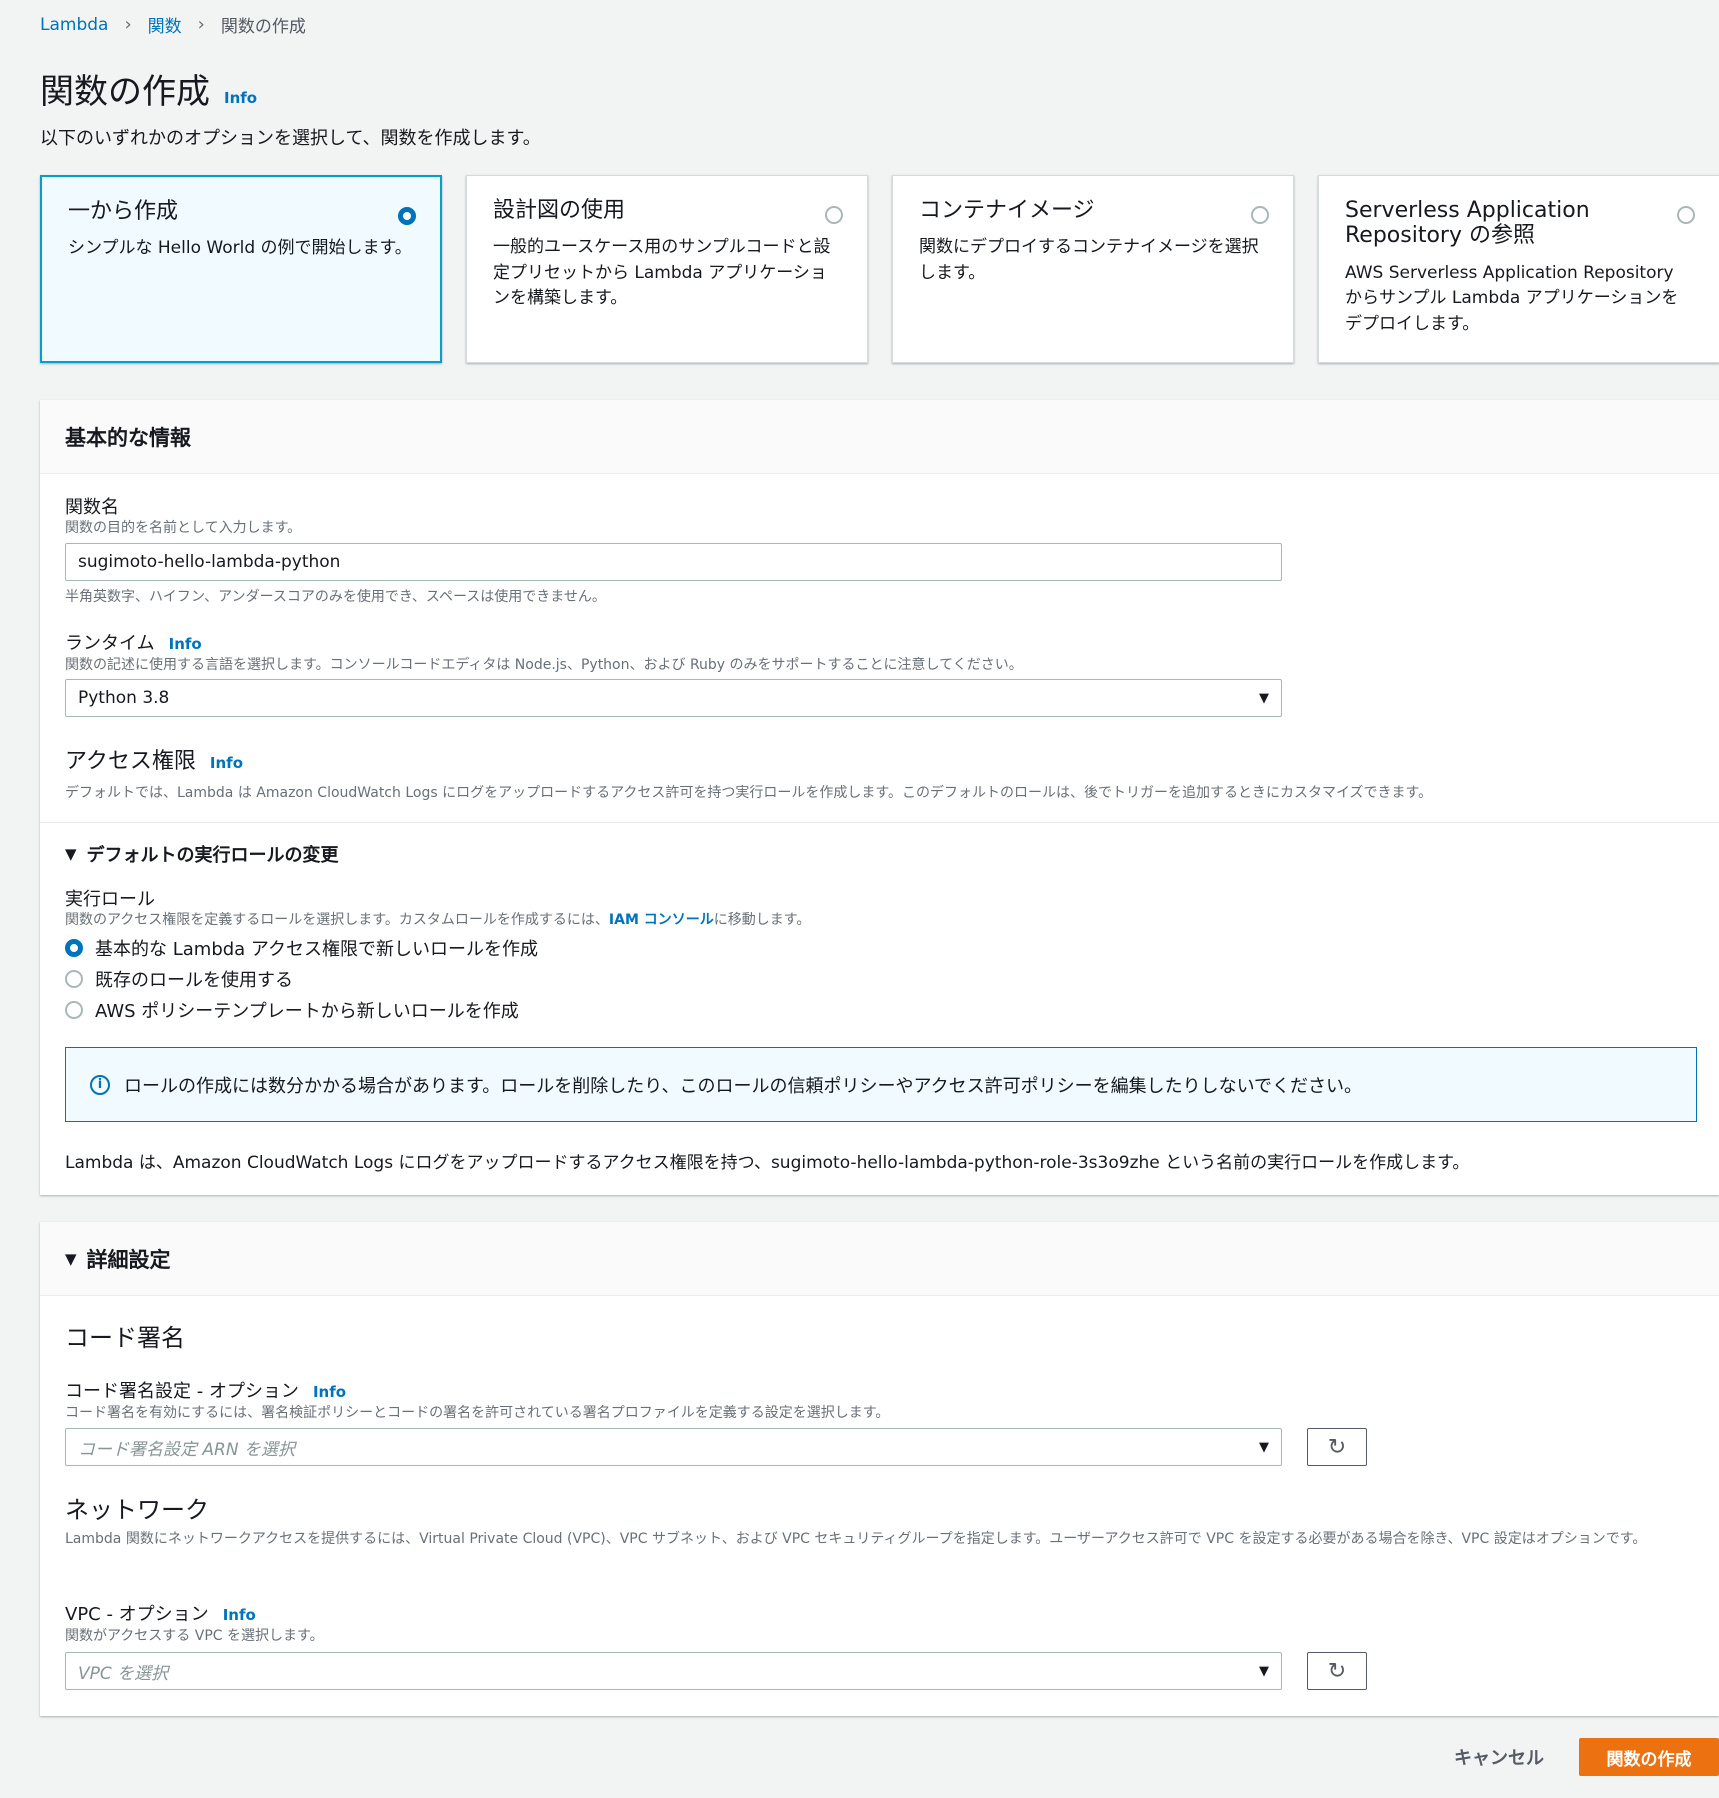  I want to click on panel-header: ▼ 詳細設定, so click(879, 1259).